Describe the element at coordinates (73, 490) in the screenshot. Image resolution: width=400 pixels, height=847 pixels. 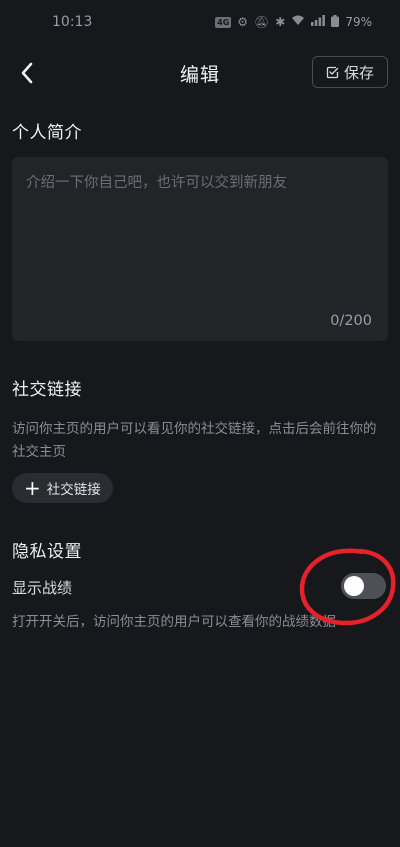
I see `add-social-link-label: 社交链接` at that location.